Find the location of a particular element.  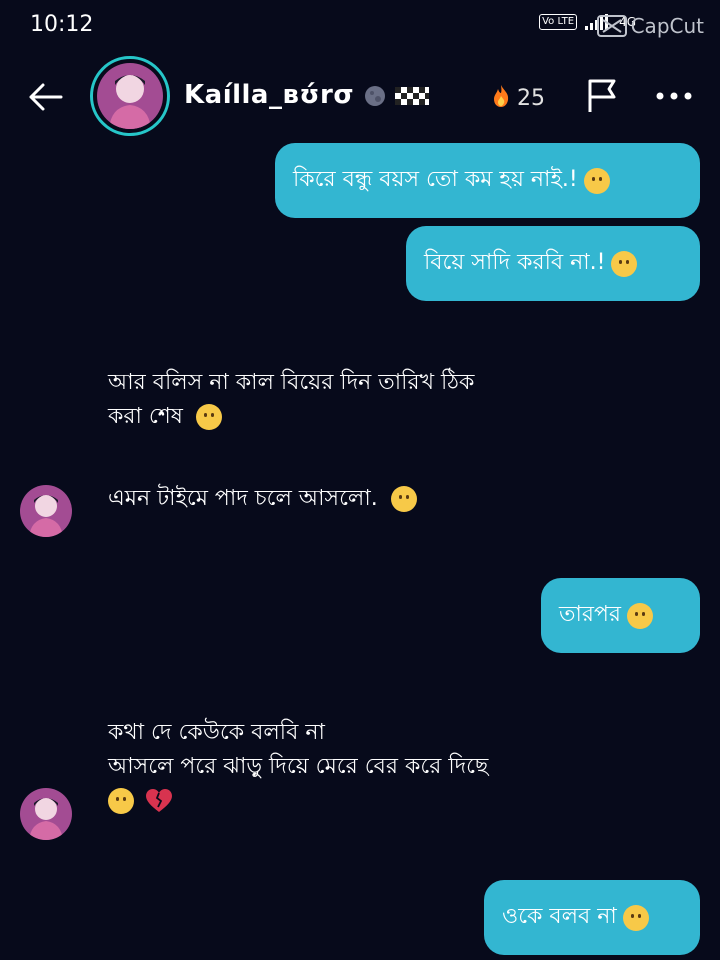

back-arrow-icon is located at coordinates (46, 97).